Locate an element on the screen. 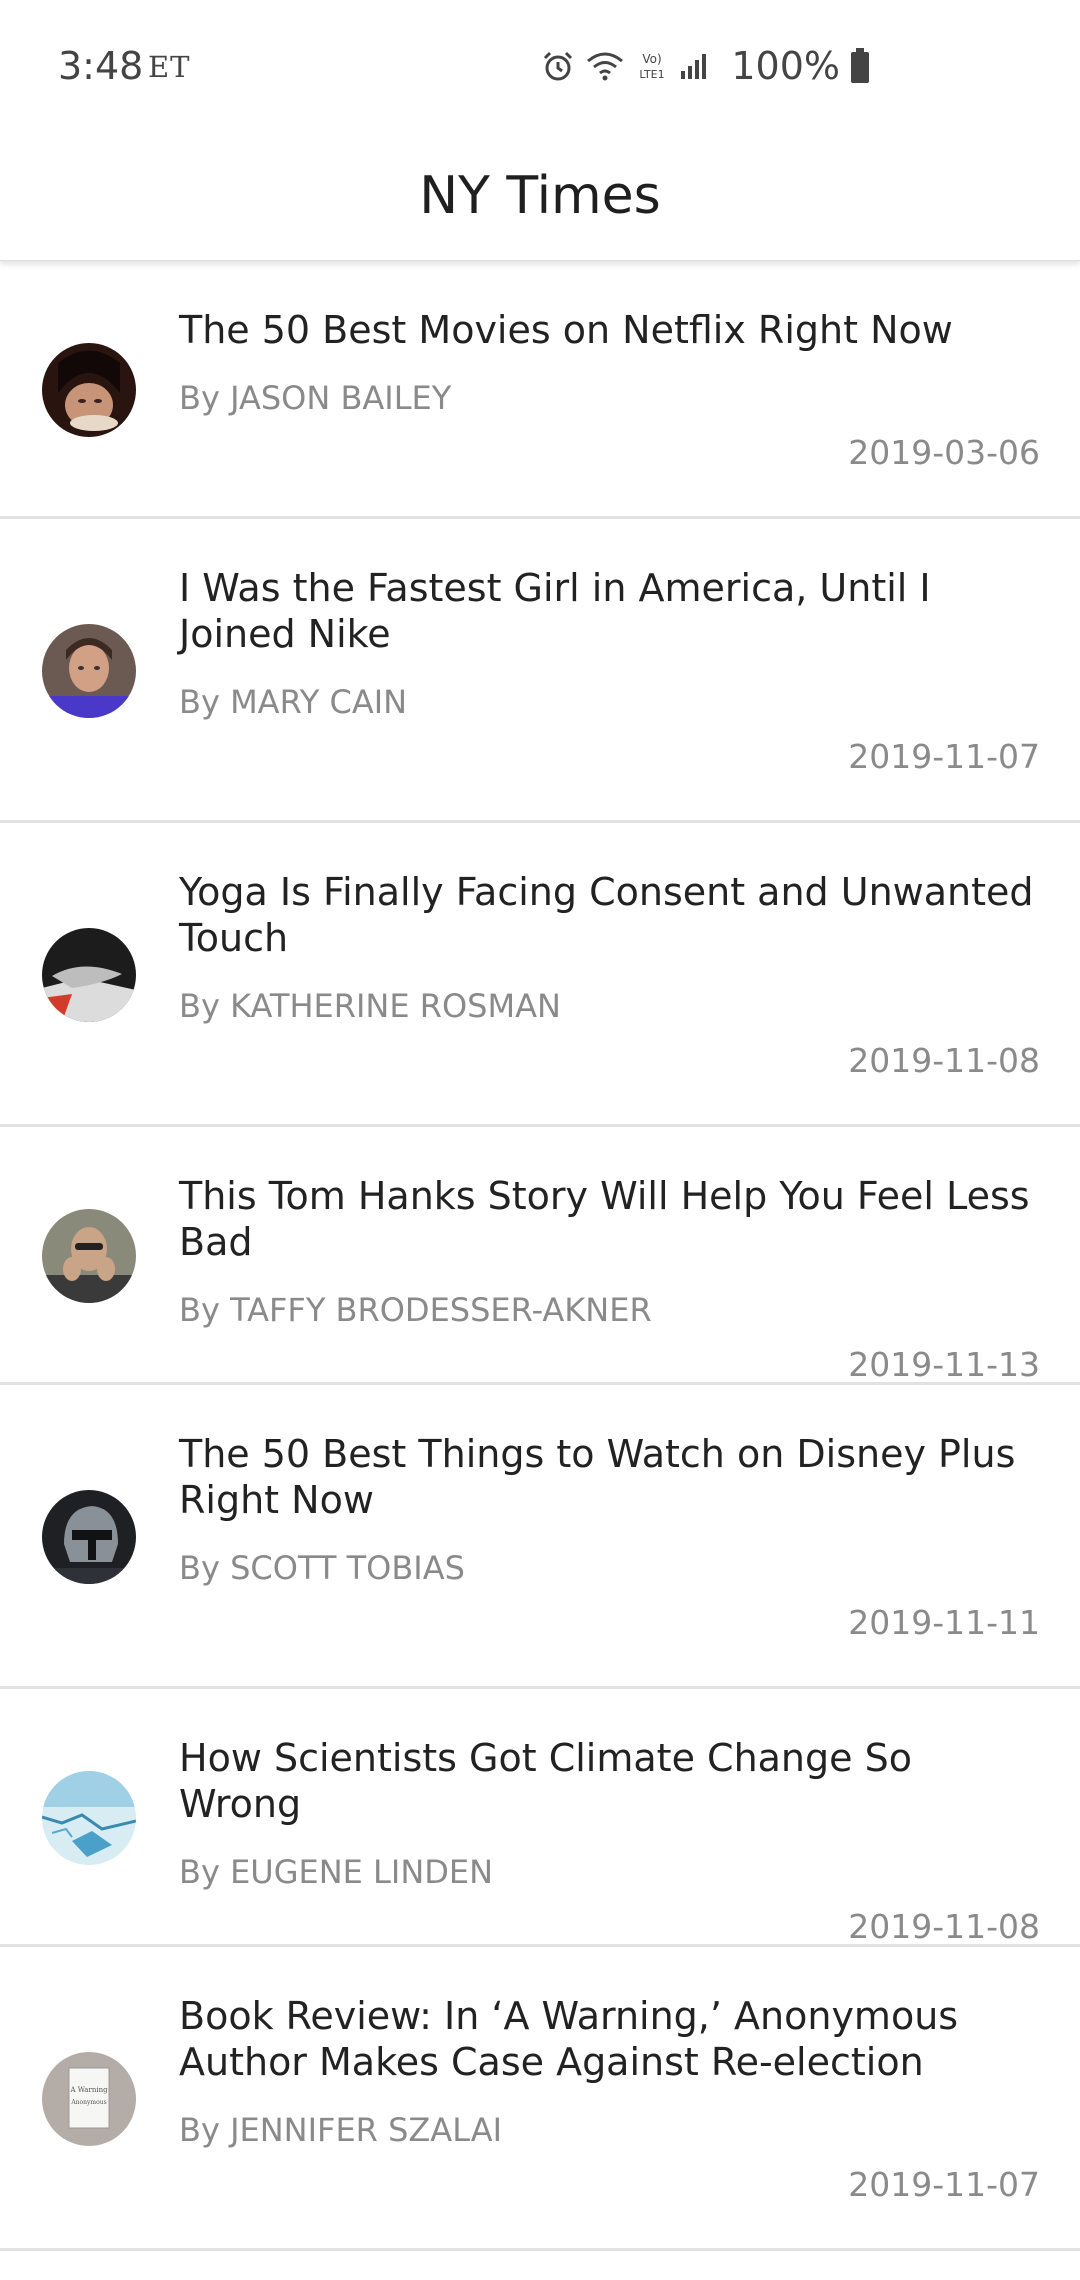  article-date: 2019-11-13 is located at coordinates (944, 1364).